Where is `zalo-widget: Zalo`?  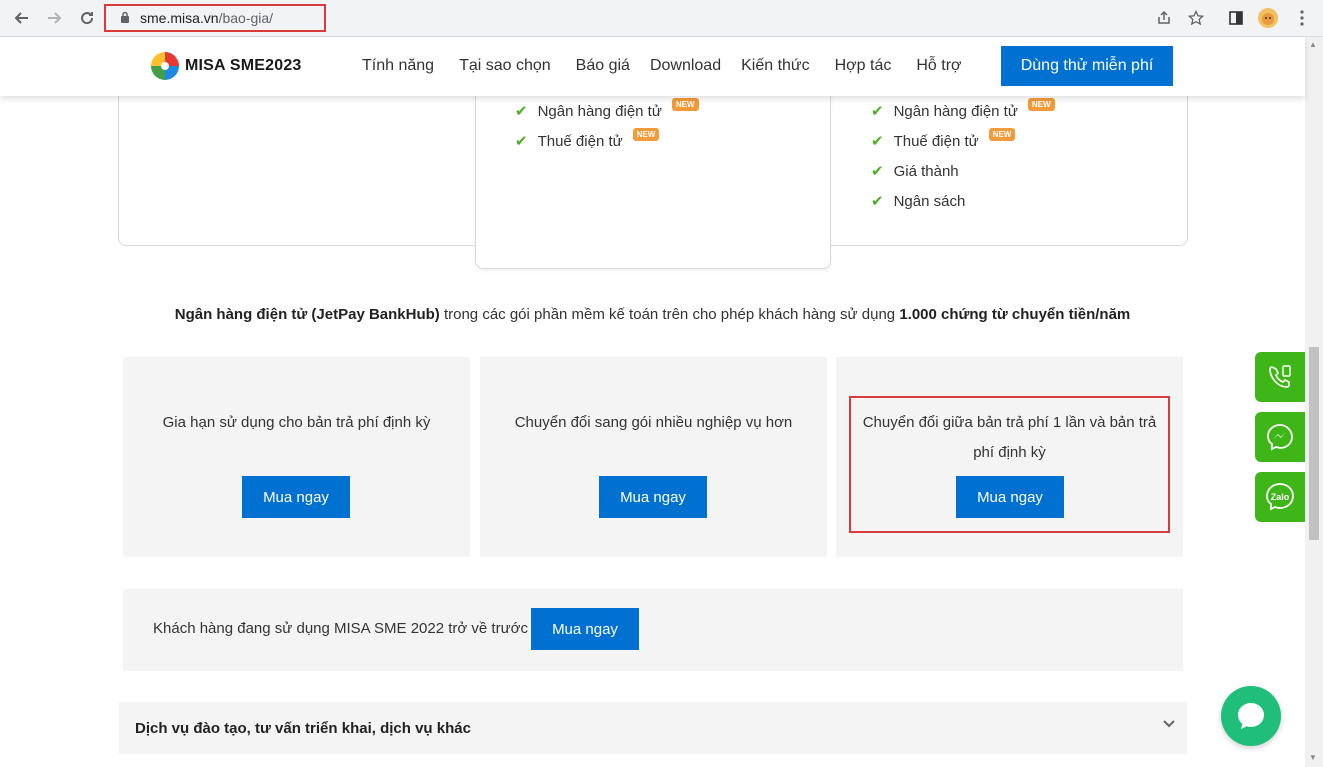
zalo-widget: Zalo is located at coordinates (1280, 497).